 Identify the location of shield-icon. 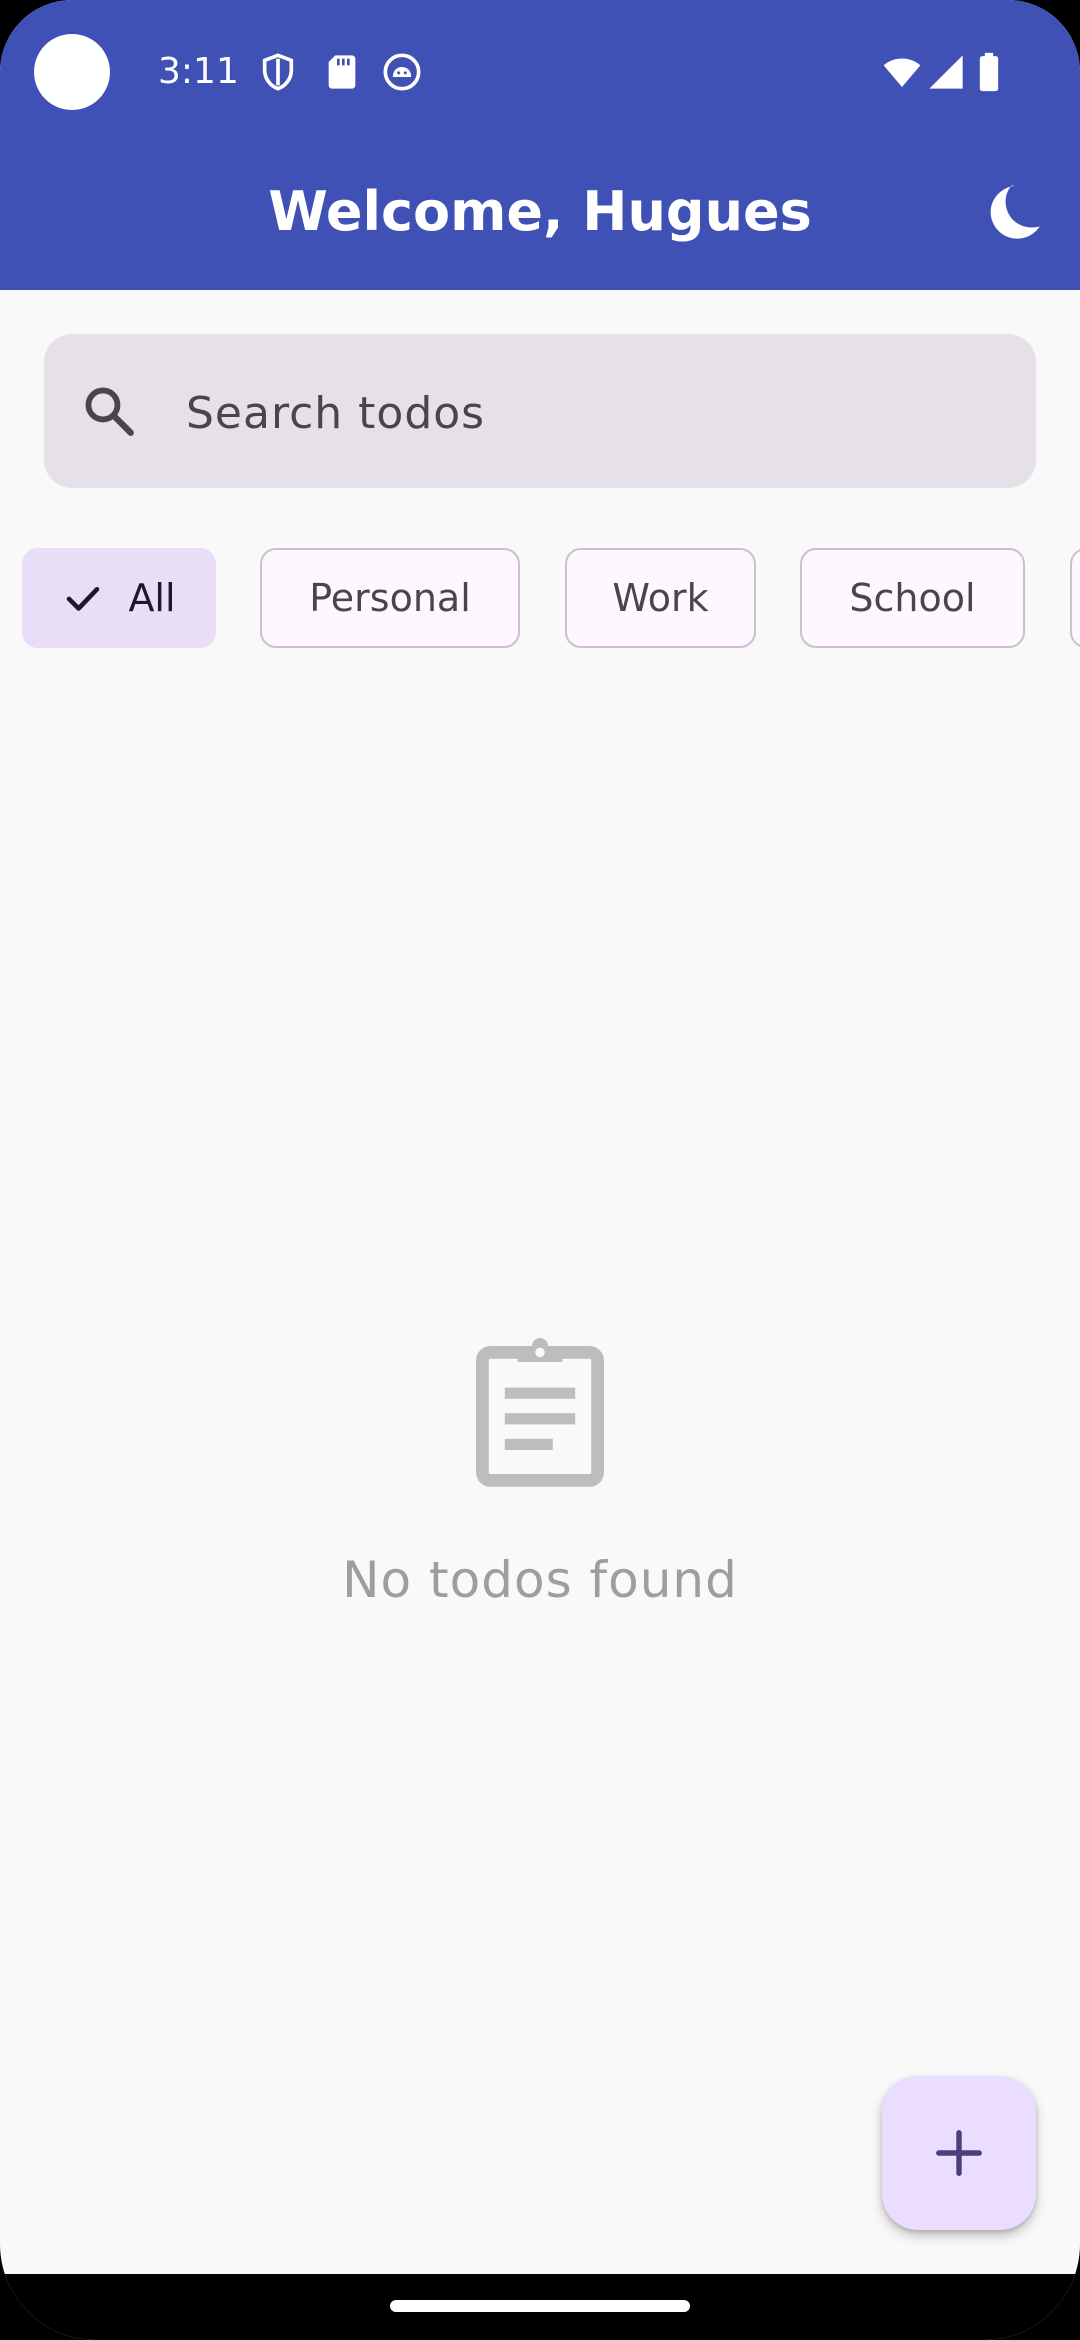
(278, 72).